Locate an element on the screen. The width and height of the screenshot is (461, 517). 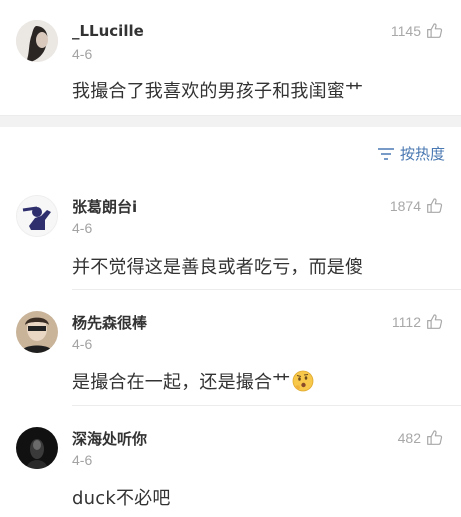
sort-lines-icon is located at coordinates (385, 153).